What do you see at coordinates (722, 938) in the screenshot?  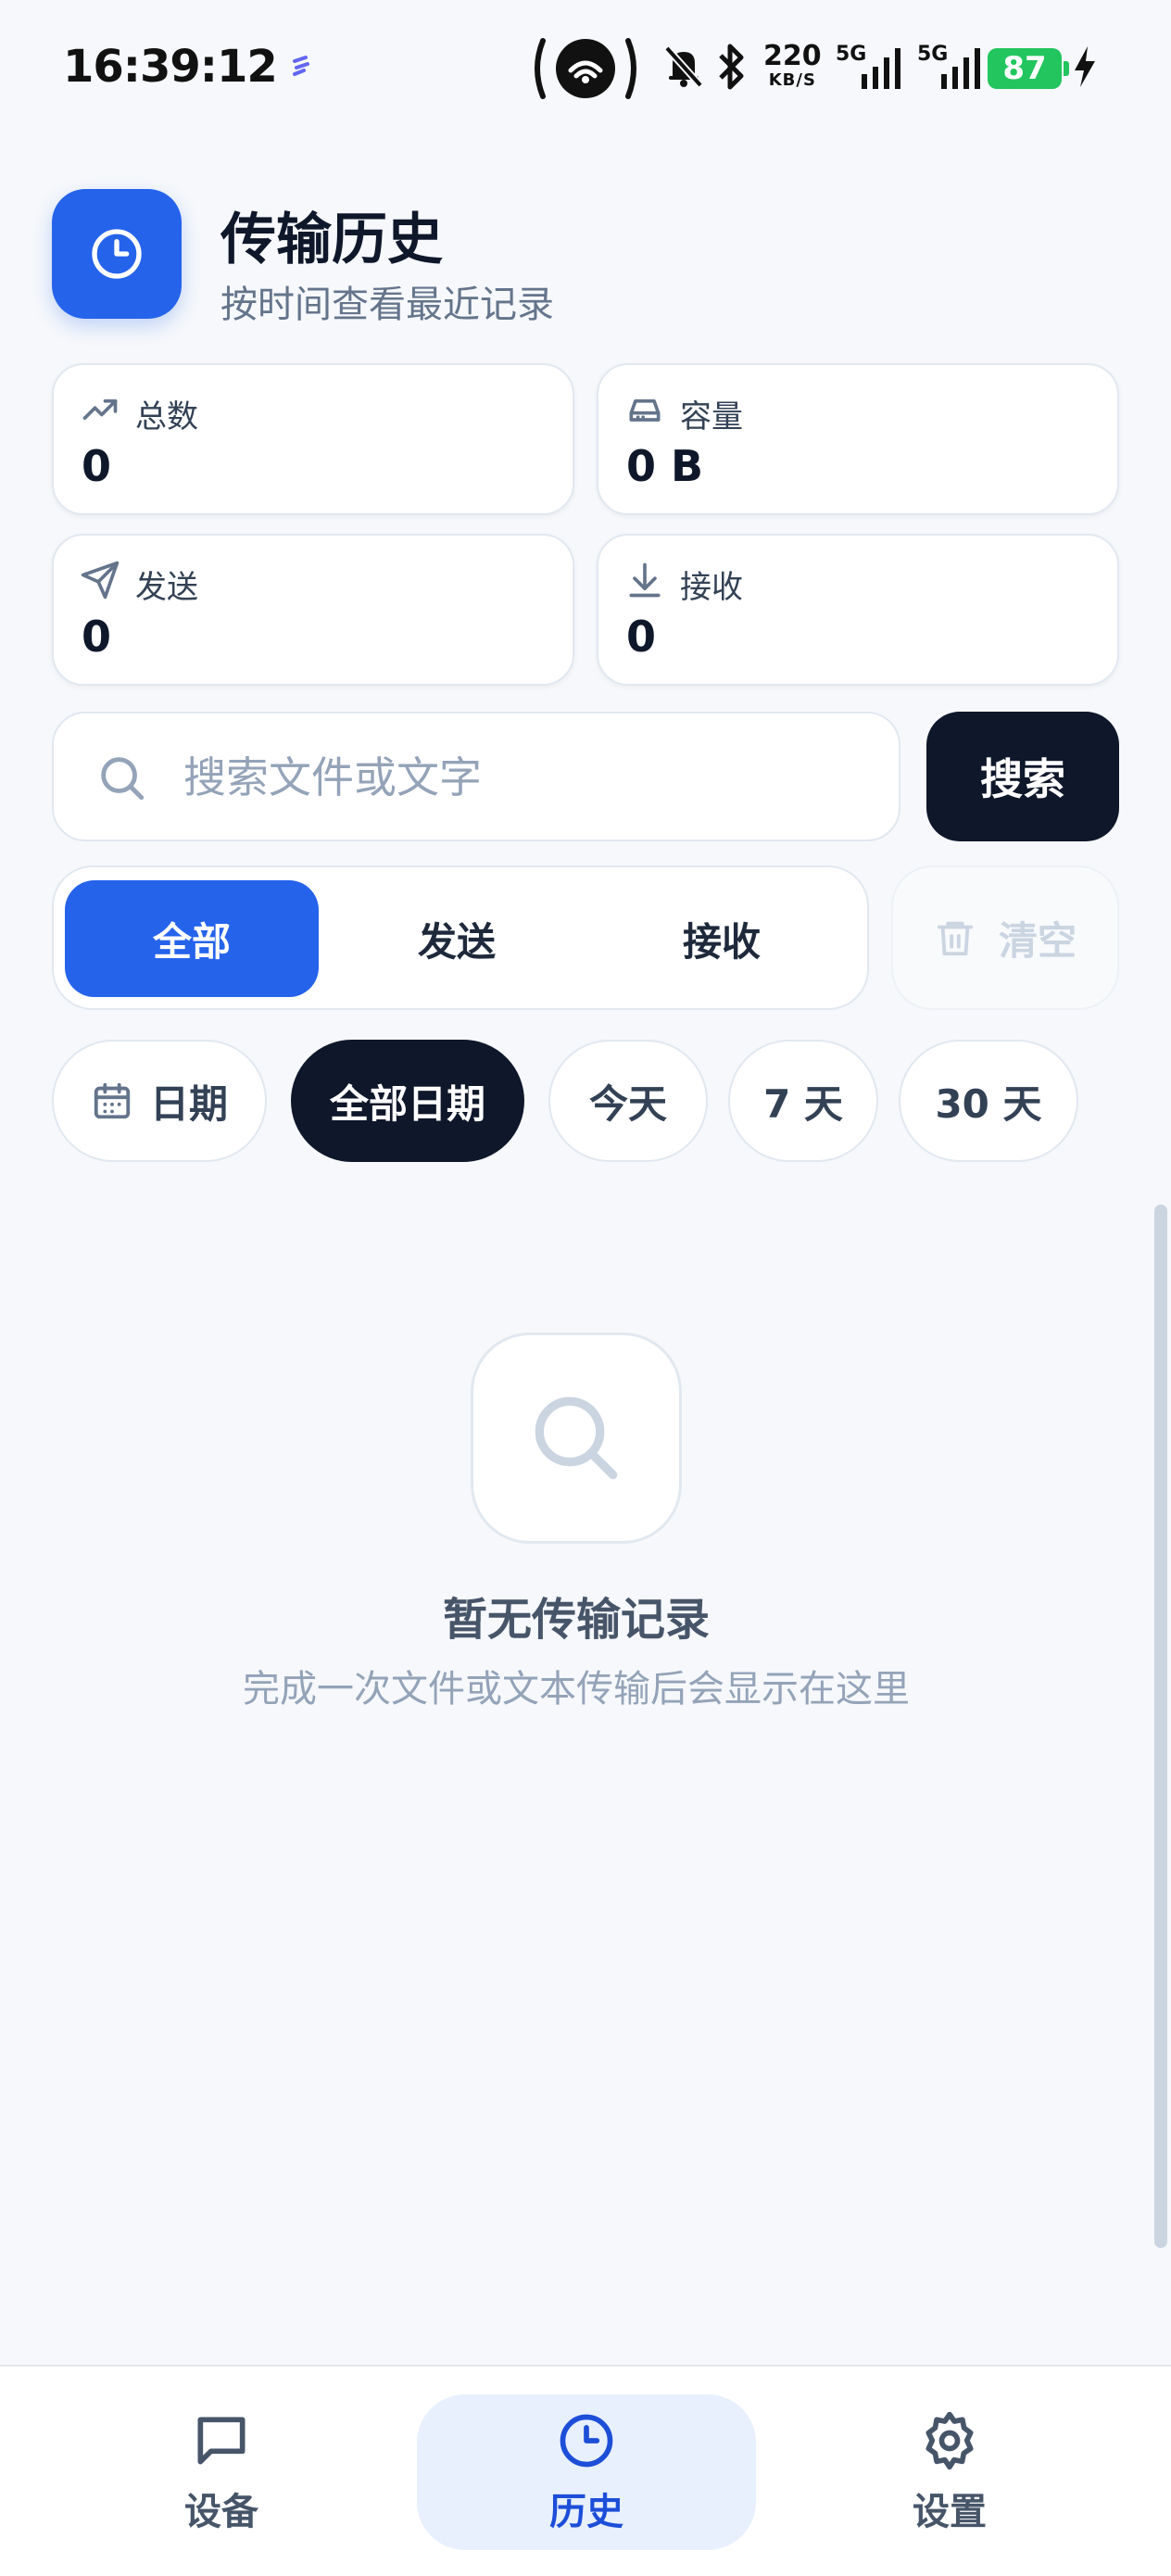 I see `tab-received: 接收` at bounding box center [722, 938].